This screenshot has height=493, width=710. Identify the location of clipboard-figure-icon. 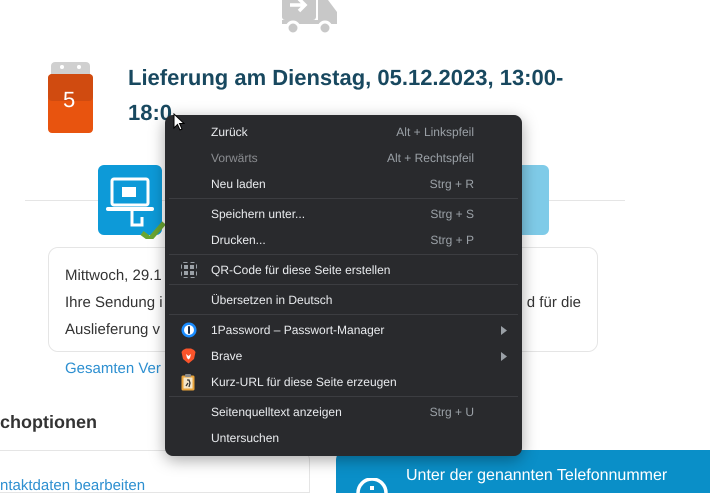
(188, 382).